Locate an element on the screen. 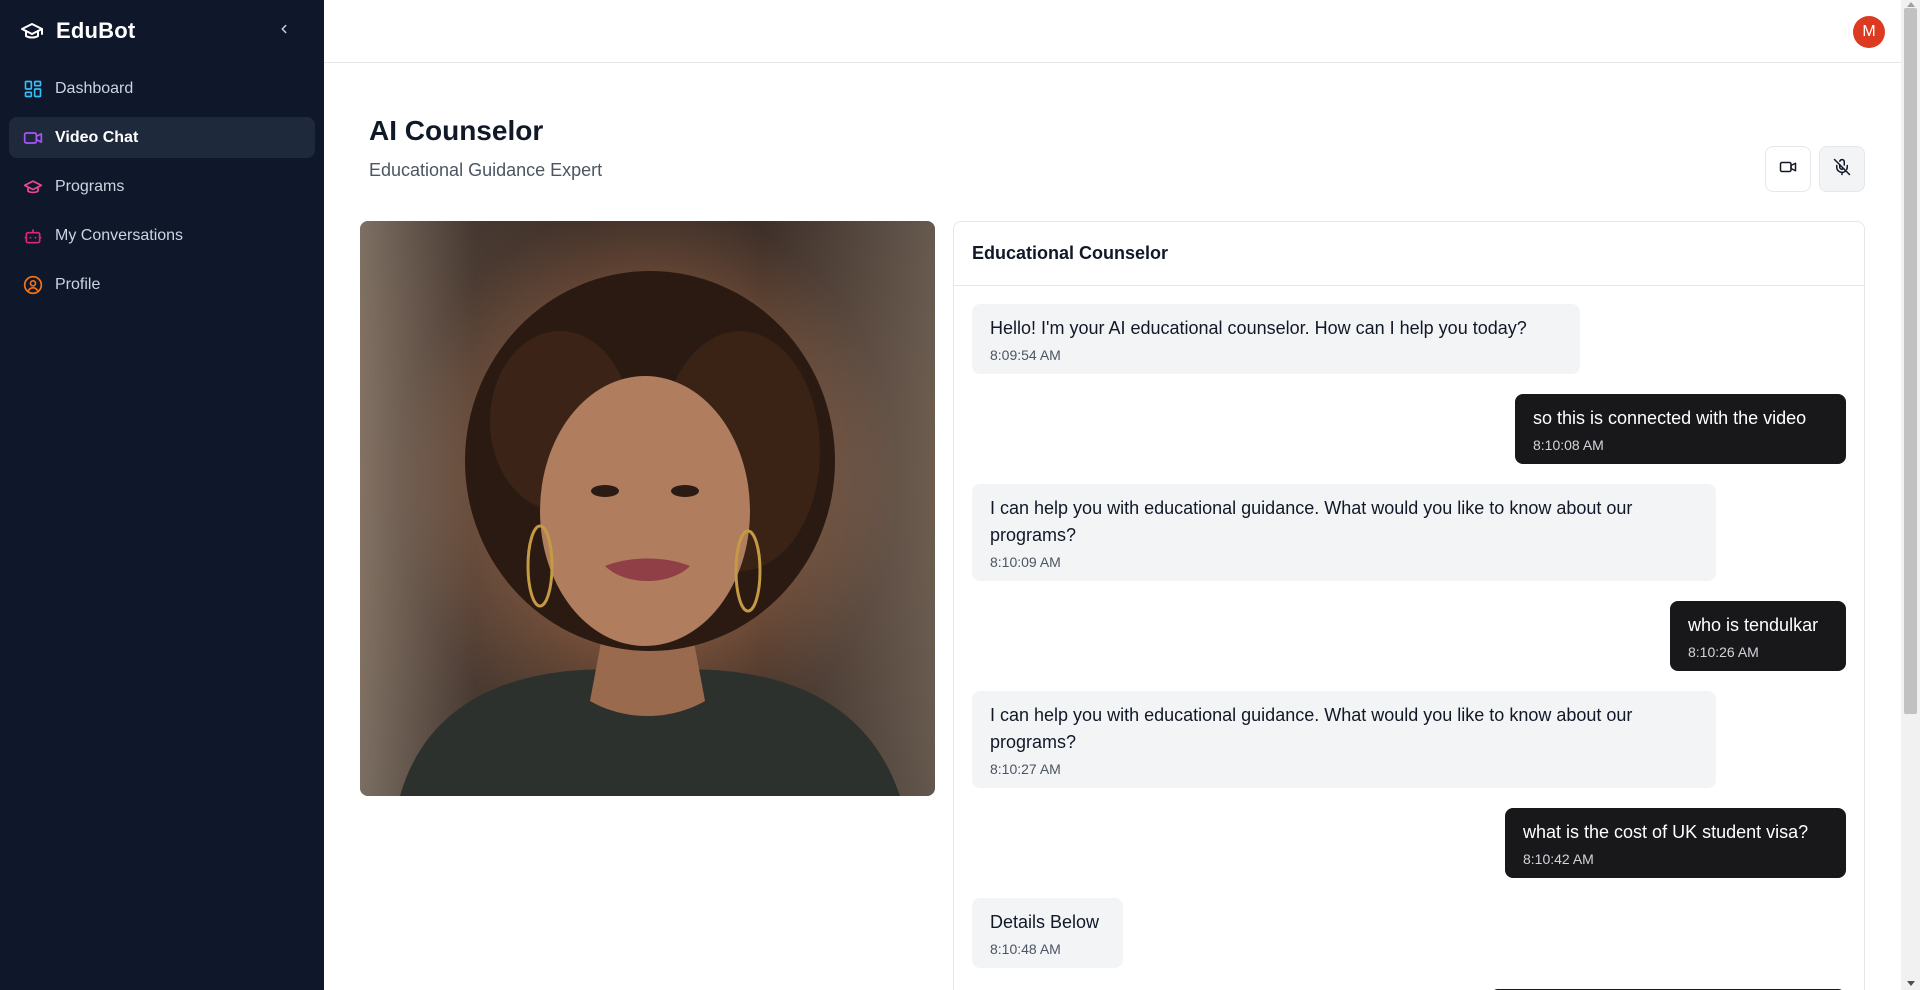 Image resolution: width=1920 pixels, height=990 pixels. user-message: who is tendulkar 8:10:26 AM is located at coordinates (1758, 636).